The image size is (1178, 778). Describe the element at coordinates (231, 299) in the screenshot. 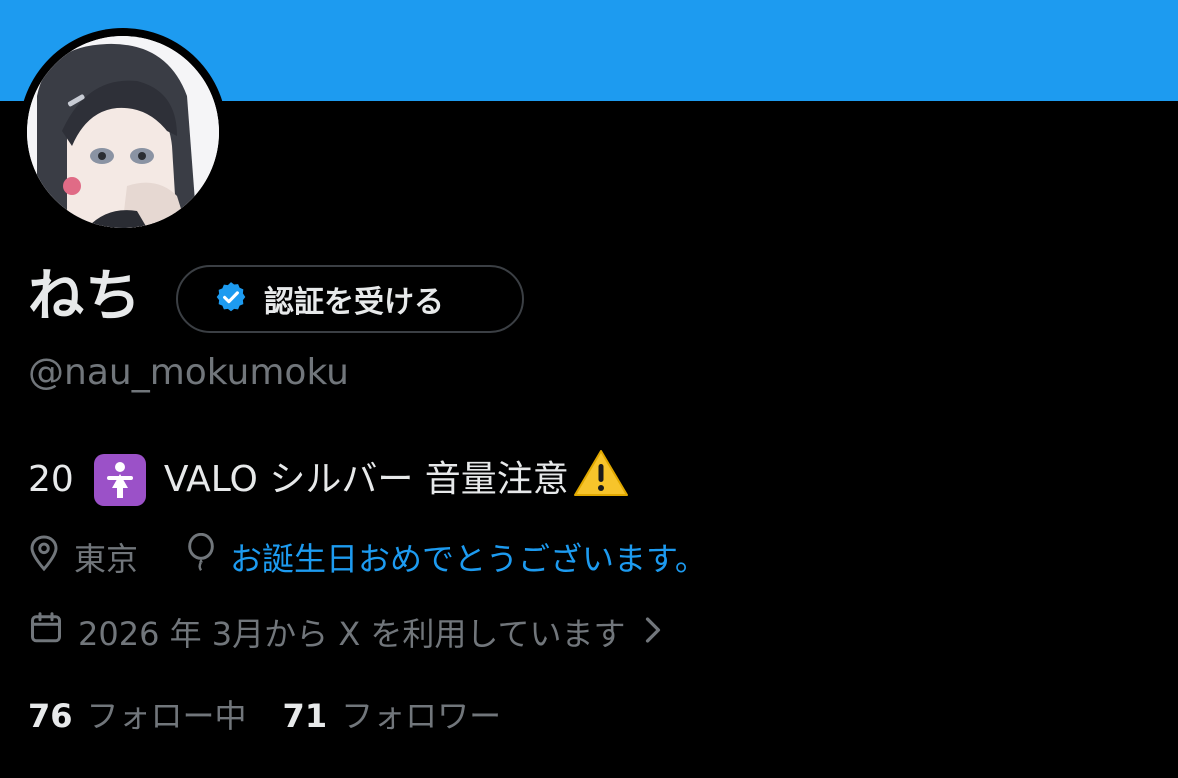

I see `verified-badge-icon` at that location.